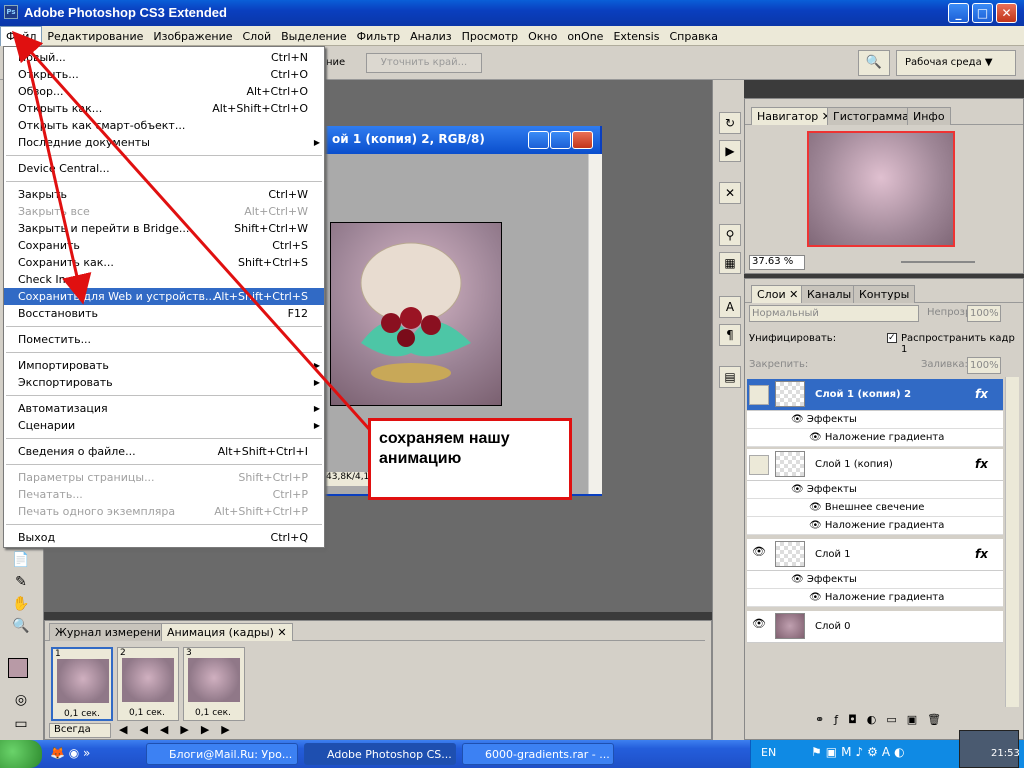 The height and width of the screenshot is (768, 1024). What do you see at coordinates (768, 752) in the screenshot?
I see `language-indicator: EN` at bounding box center [768, 752].